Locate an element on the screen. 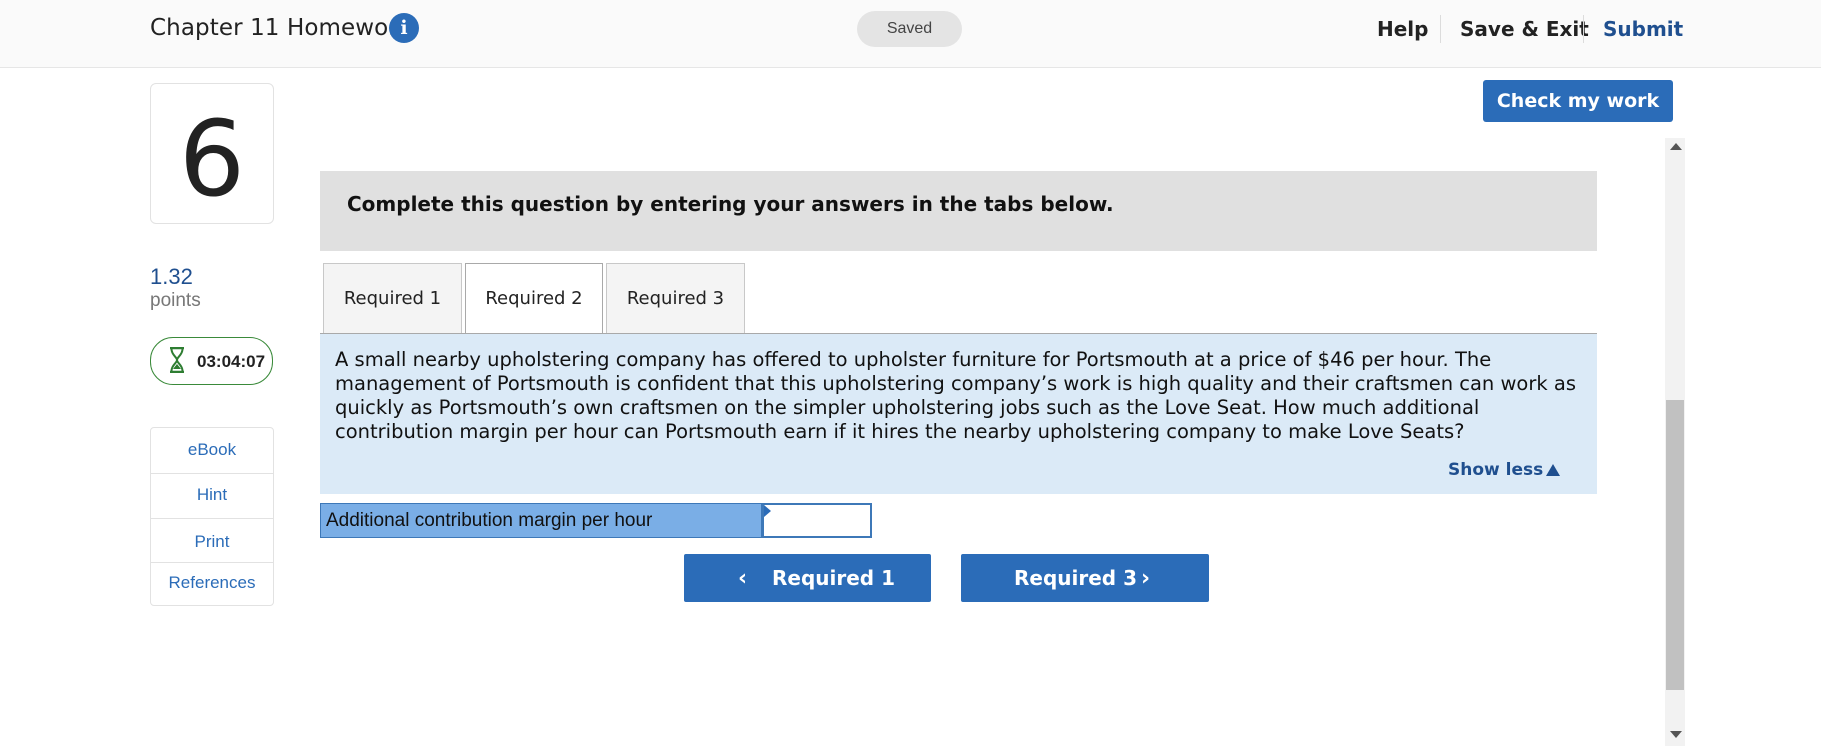 This screenshot has height=746, width=1821. prev-button-label: Required 1 is located at coordinates (833, 578).